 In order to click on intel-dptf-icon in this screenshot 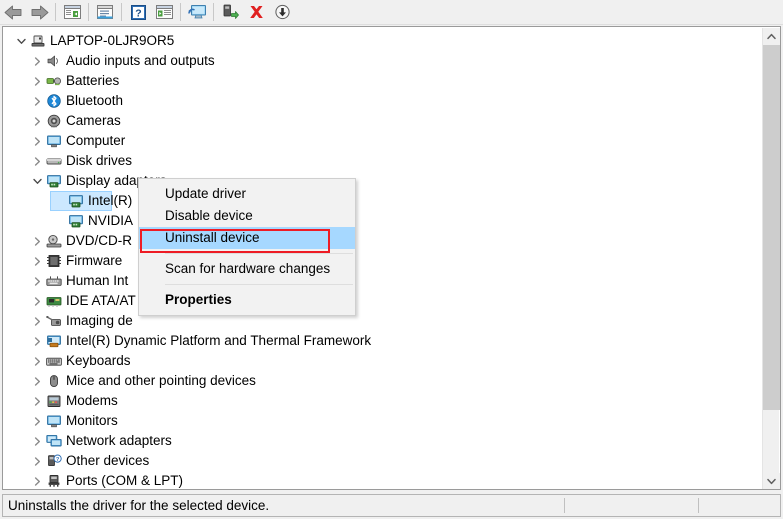, I will do `click(54, 341)`.